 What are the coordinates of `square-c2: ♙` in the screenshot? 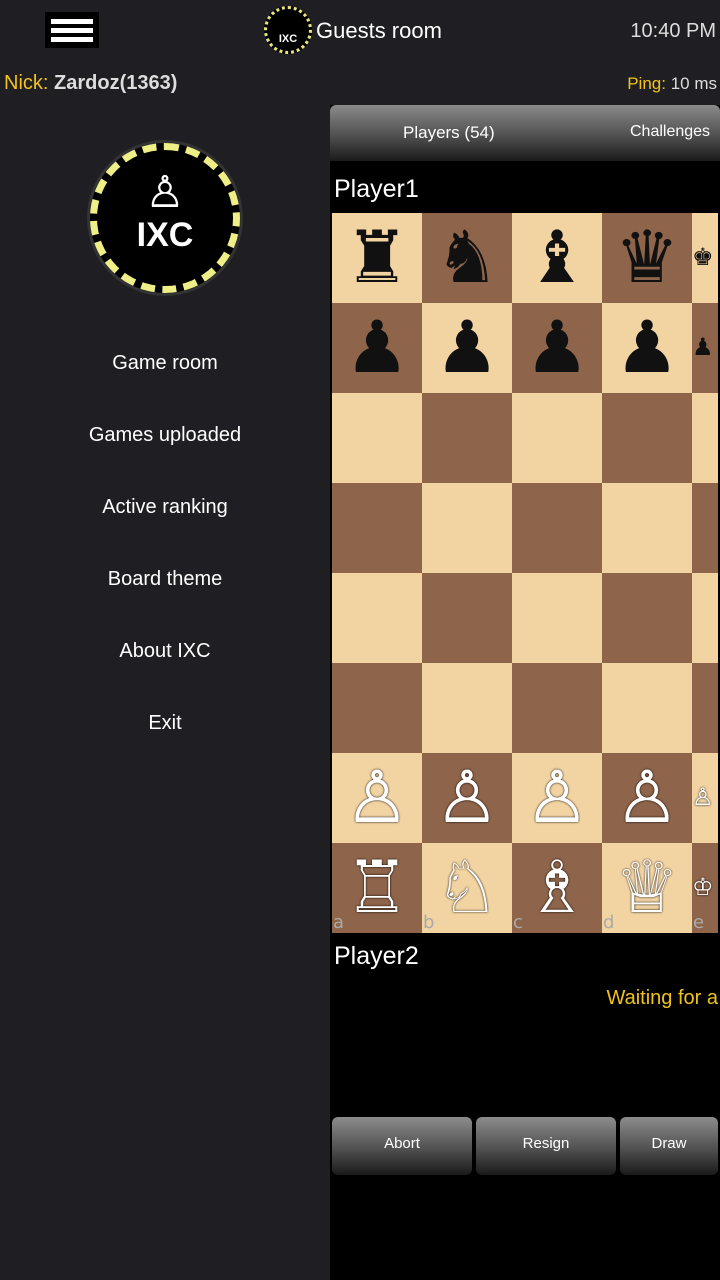 It's located at (557, 798).